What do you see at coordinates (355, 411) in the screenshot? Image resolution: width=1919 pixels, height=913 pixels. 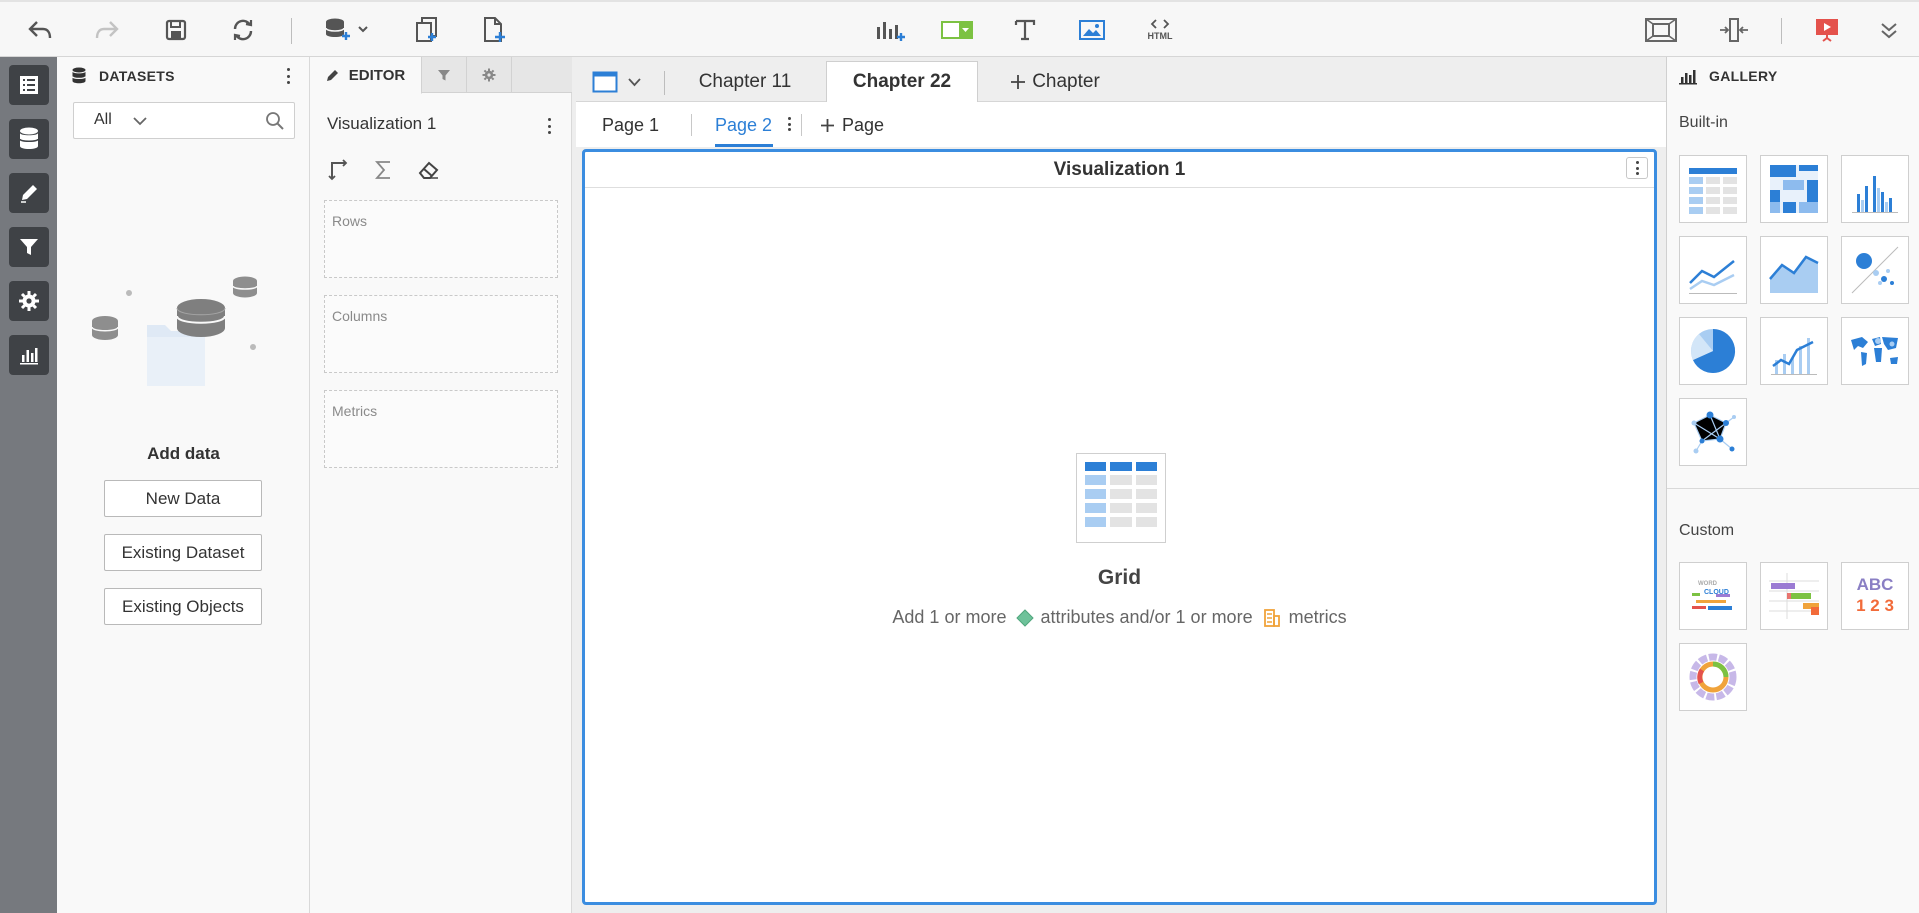 I see `metrics-label: Metrics` at bounding box center [355, 411].